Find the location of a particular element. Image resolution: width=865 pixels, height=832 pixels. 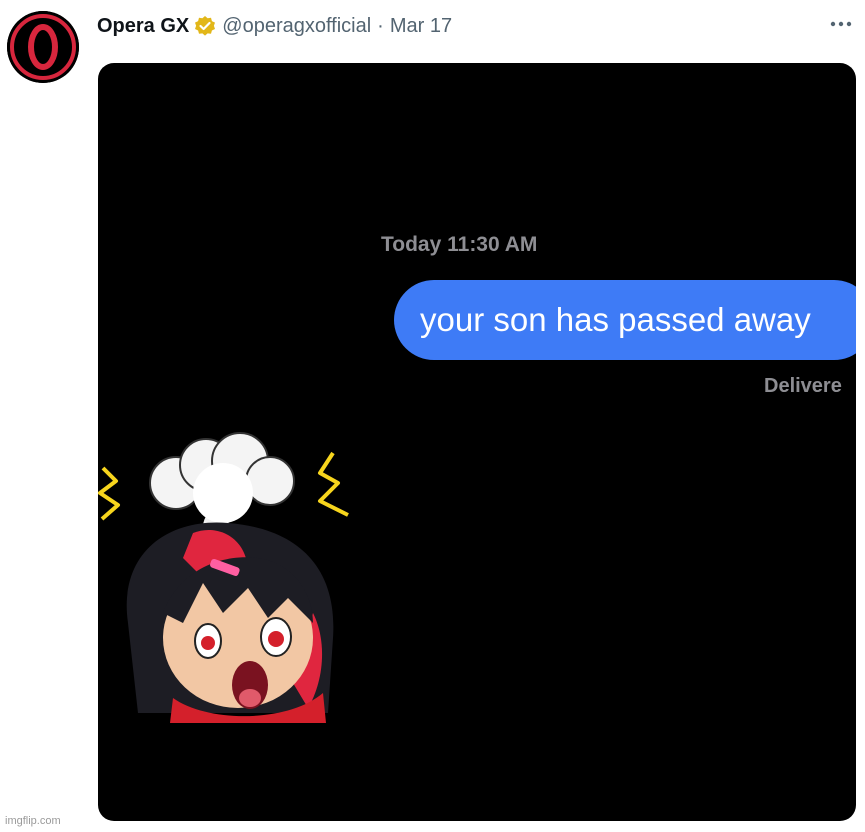

more-options-icon is located at coordinates (841, 24).